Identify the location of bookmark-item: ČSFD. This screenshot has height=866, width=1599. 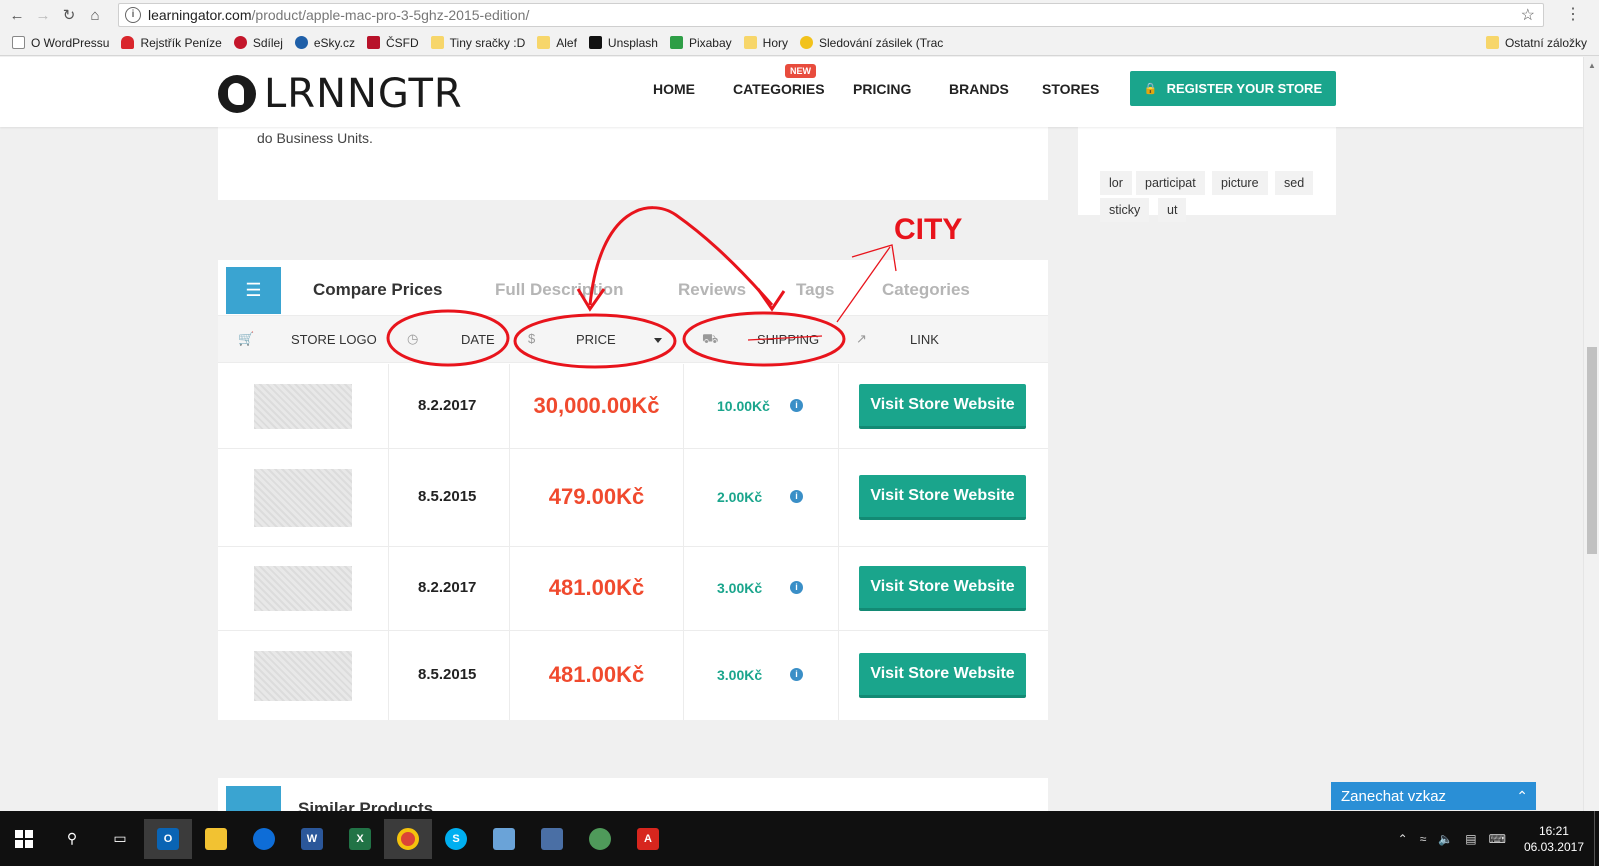
(393, 43).